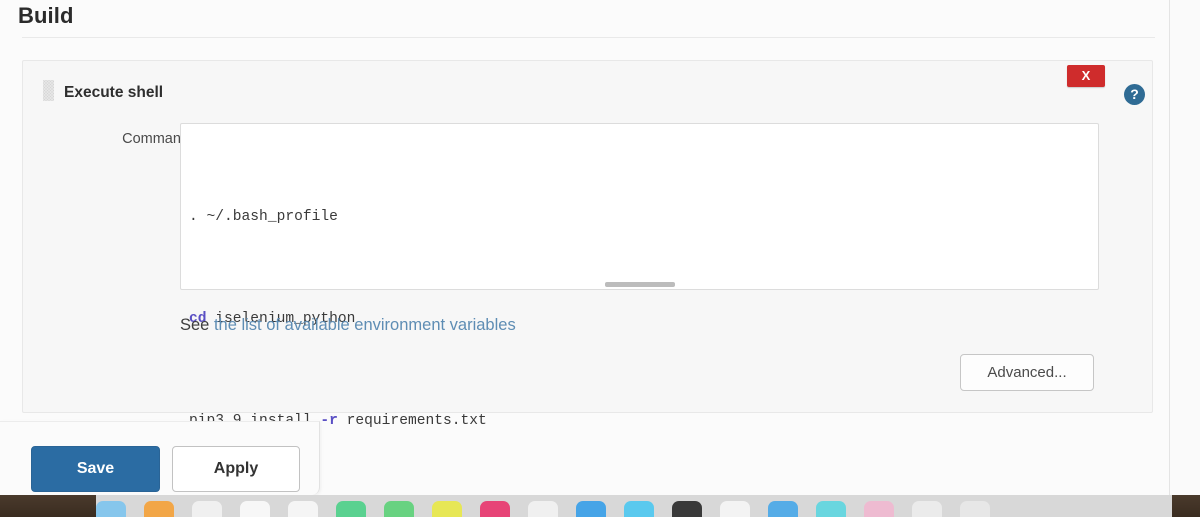 The image size is (1200, 517). What do you see at coordinates (412, 421) in the screenshot?
I see `command-line-3-rest: requirements.txt` at bounding box center [412, 421].